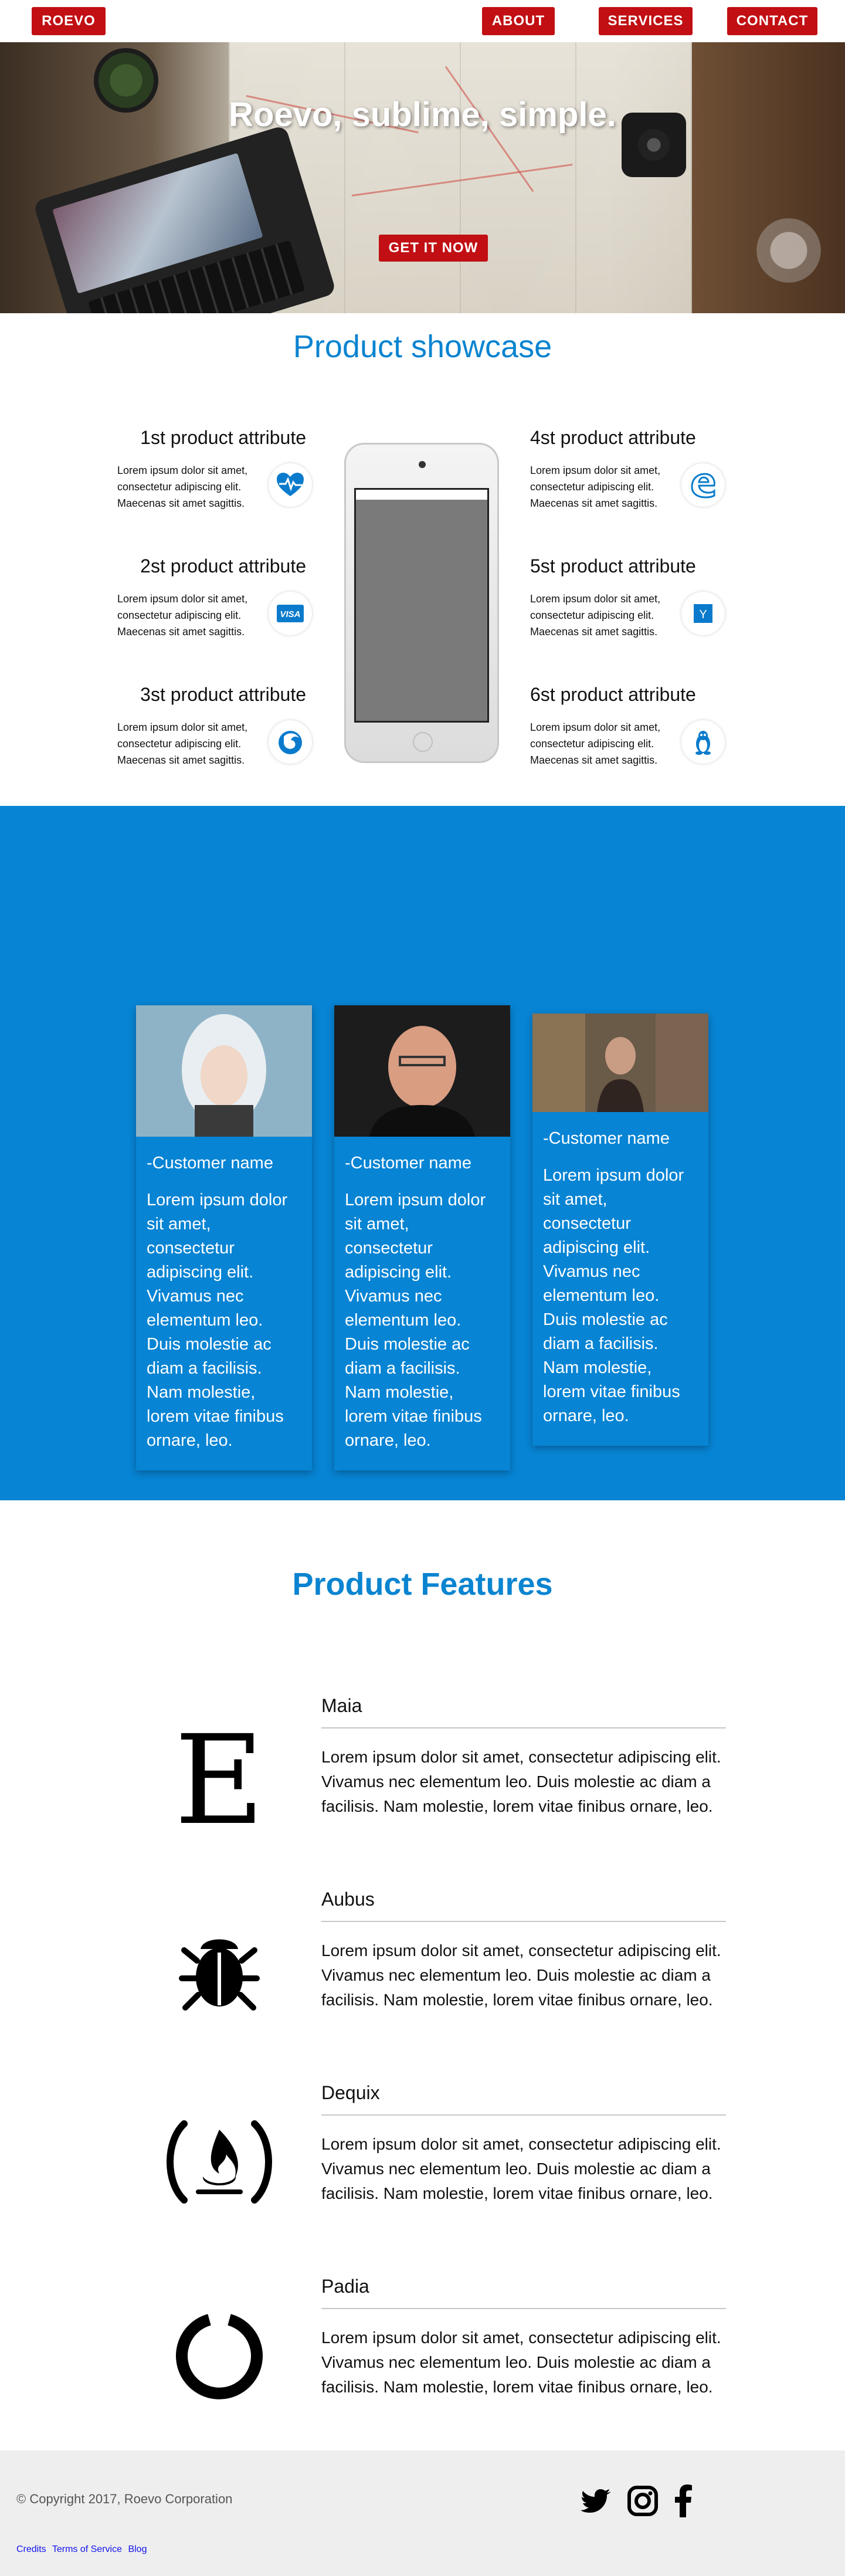 This screenshot has height=2576, width=845. Describe the element at coordinates (422, 1584) in the screenshot. I see `features-title: Product Features` at that location.